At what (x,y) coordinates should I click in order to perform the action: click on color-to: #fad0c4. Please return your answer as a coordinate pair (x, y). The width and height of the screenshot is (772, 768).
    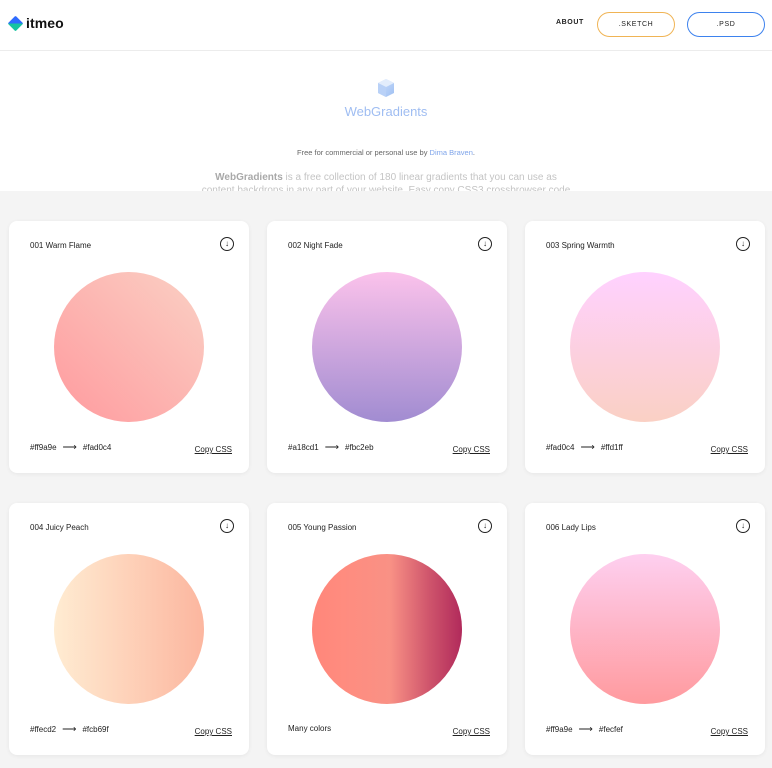
    Looking at the image, I should click on (97, 447).